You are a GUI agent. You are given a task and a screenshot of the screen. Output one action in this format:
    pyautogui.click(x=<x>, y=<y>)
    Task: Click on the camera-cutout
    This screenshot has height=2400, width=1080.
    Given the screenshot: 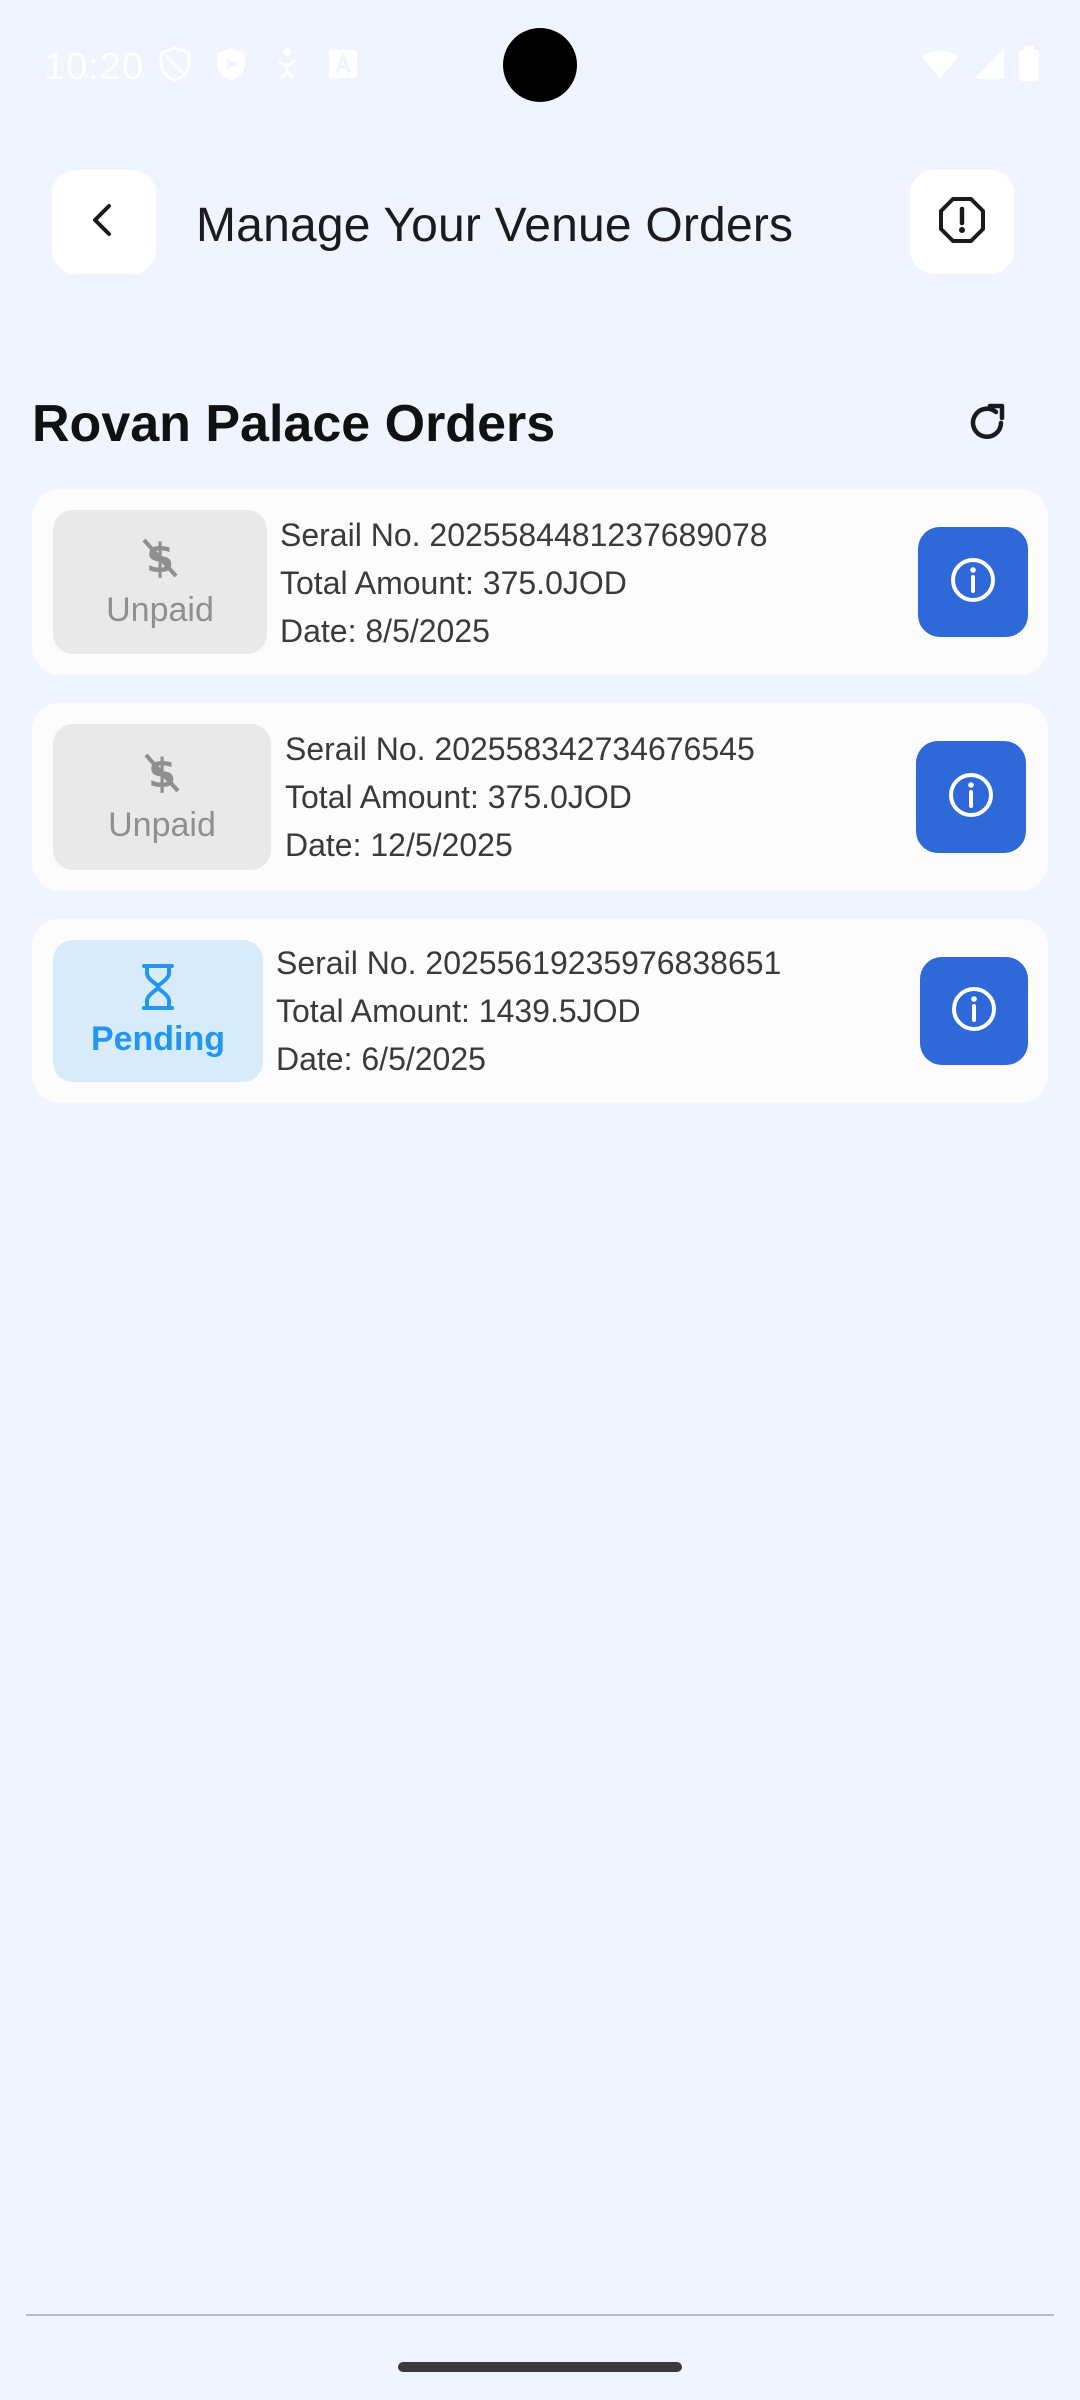 What is the action you would take?
    pyautogui.click(x=540, y=65)
    